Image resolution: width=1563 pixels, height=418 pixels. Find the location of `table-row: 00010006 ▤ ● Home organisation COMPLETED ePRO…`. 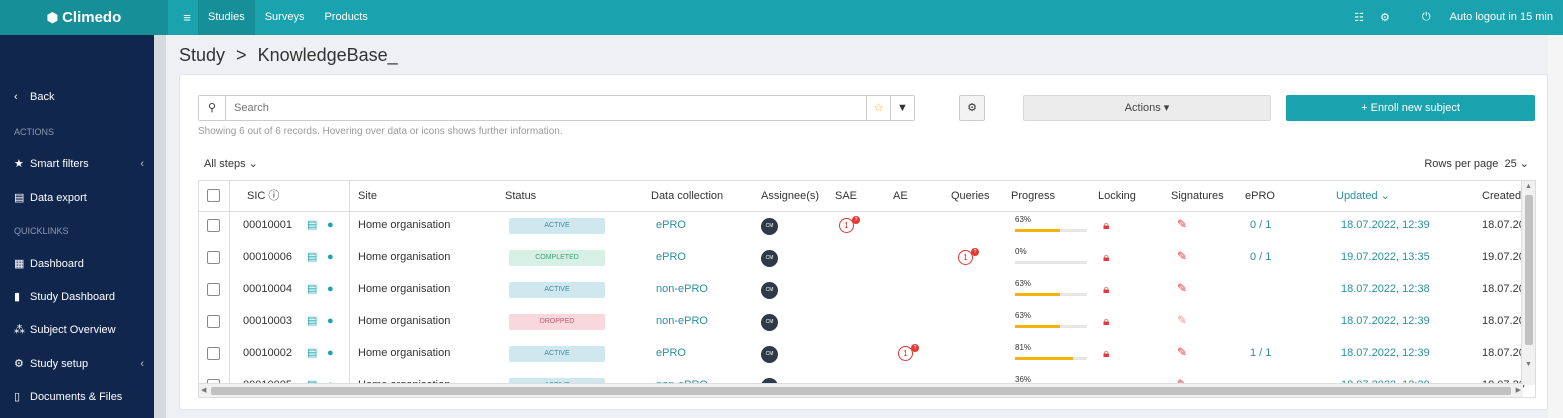

table-row: 00010006 ▤ ● Home organisation COMPLETED ePRO… is located at coordinates (862, 260).